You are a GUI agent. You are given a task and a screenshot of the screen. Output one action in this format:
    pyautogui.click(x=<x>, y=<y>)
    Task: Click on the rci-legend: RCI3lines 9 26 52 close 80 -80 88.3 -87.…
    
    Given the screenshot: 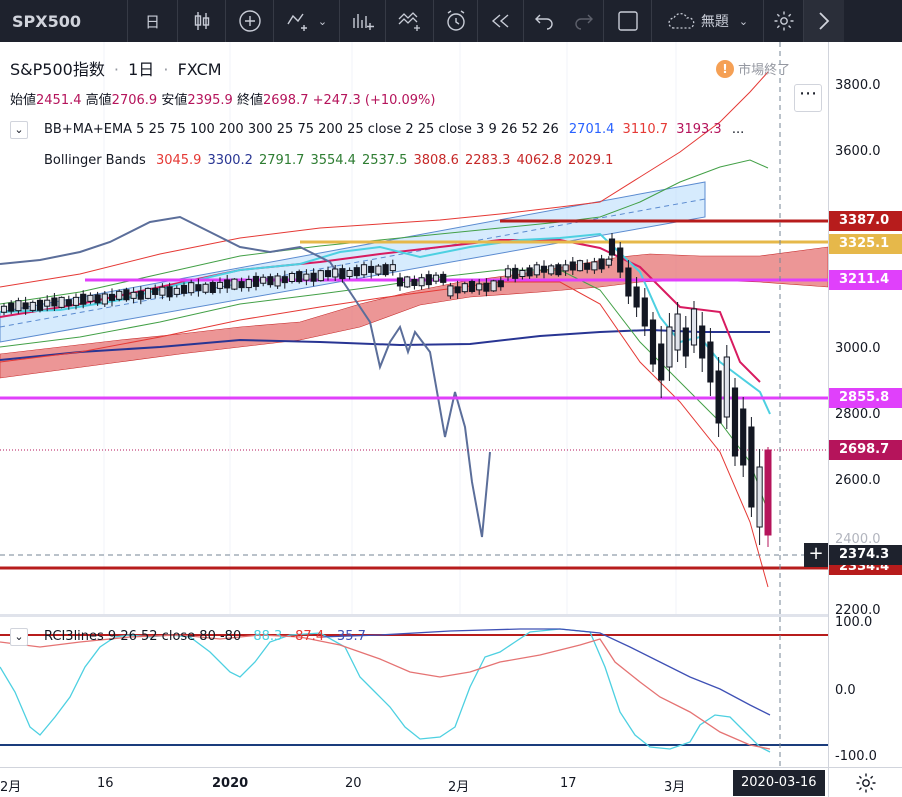 What is the action you would take?
    pyautogui.click(x=205, y=636)
    